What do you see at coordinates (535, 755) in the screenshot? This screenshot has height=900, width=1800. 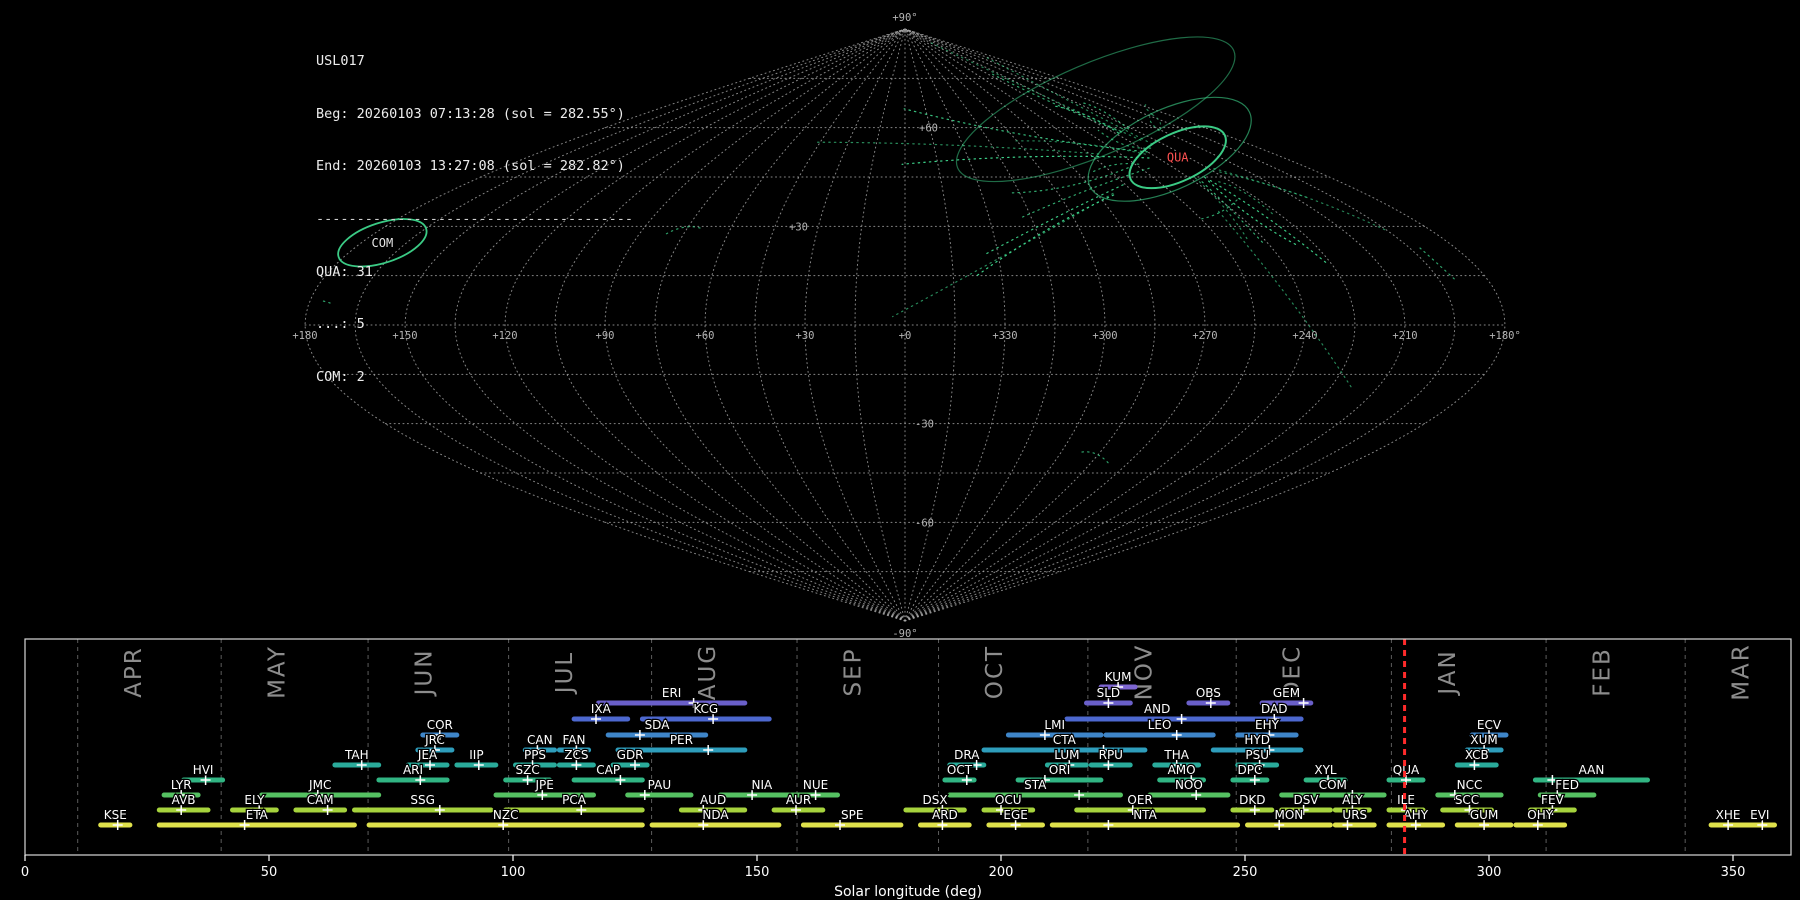 I see `shower-label-PPS: PPS` at bounding box center [535, 755].